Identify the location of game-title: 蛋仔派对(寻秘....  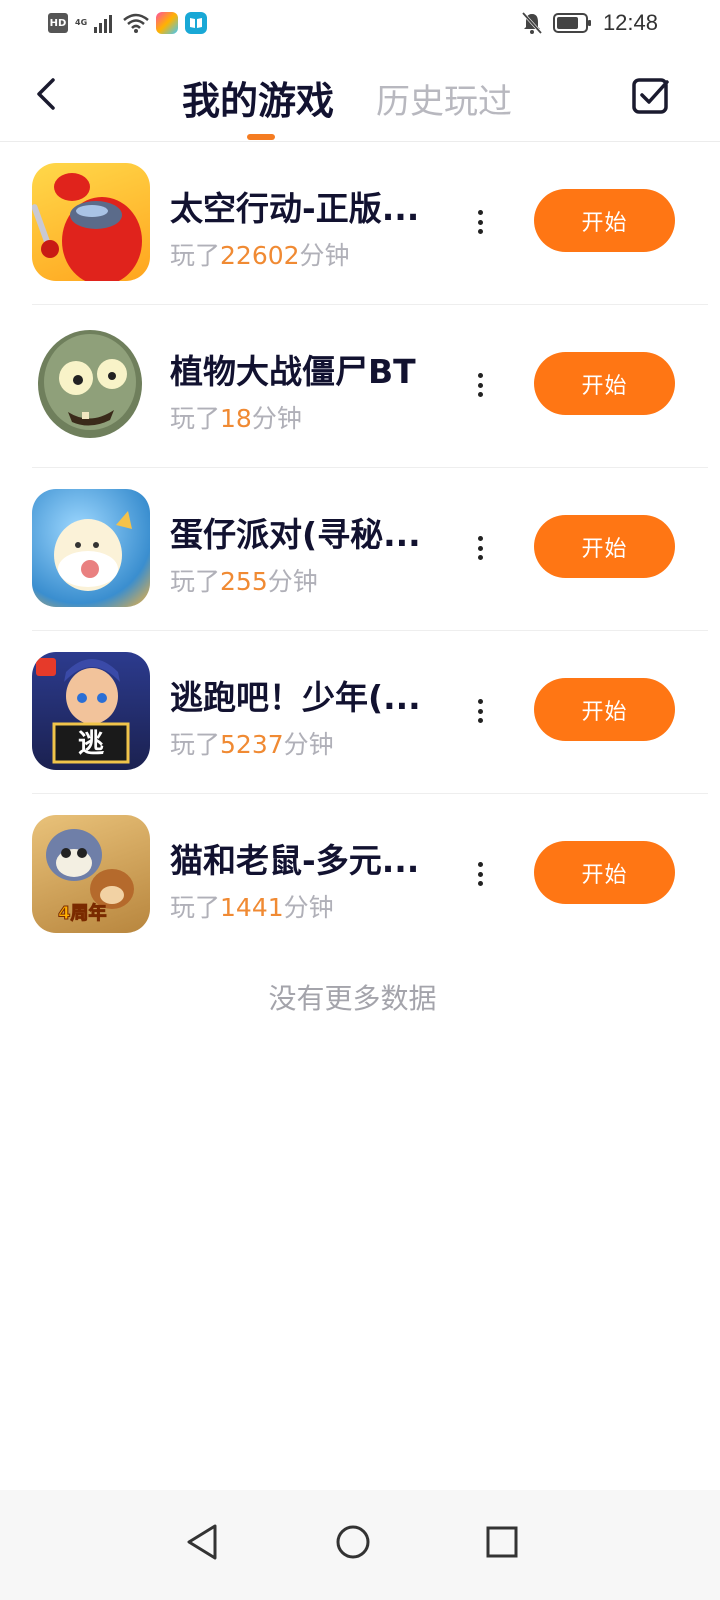
(295, 534).